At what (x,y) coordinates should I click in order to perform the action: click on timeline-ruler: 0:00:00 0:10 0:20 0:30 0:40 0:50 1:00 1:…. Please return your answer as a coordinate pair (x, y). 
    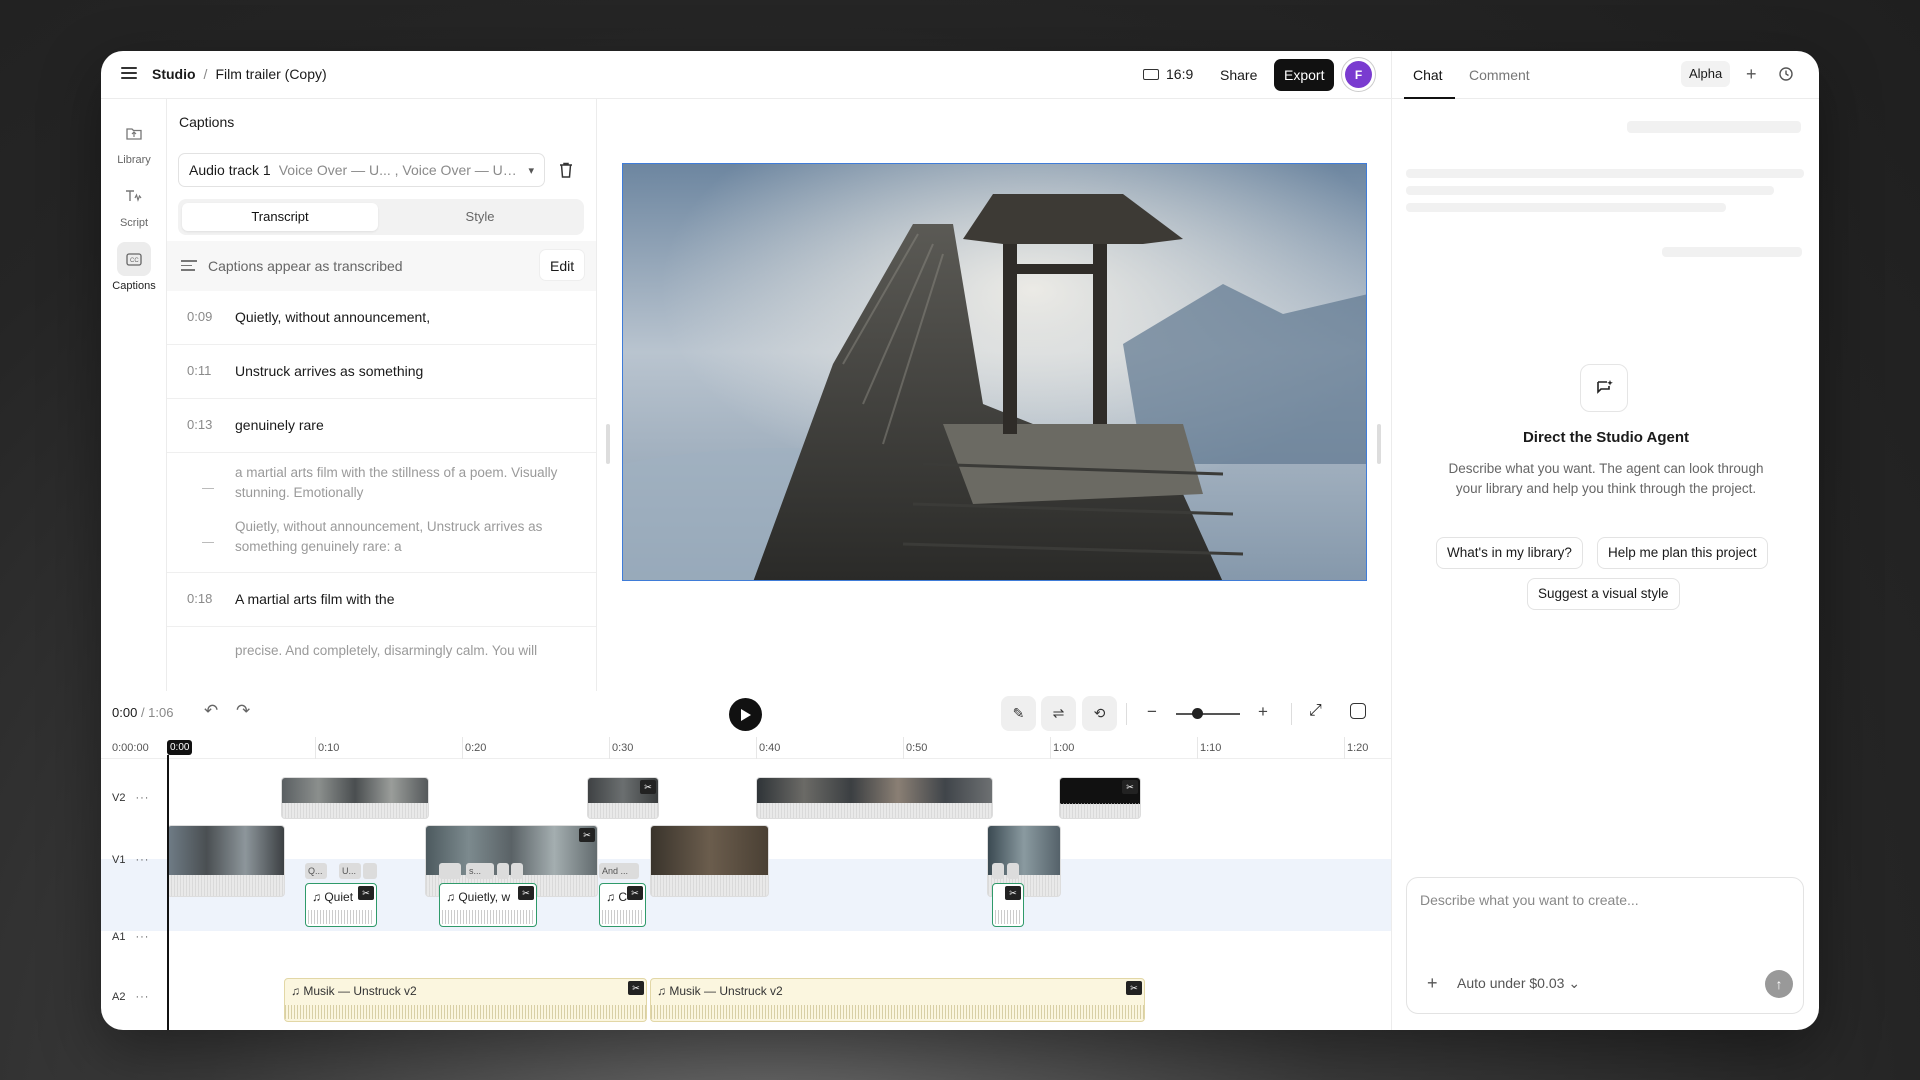
    Looking at the image, I should click on (746, 748).